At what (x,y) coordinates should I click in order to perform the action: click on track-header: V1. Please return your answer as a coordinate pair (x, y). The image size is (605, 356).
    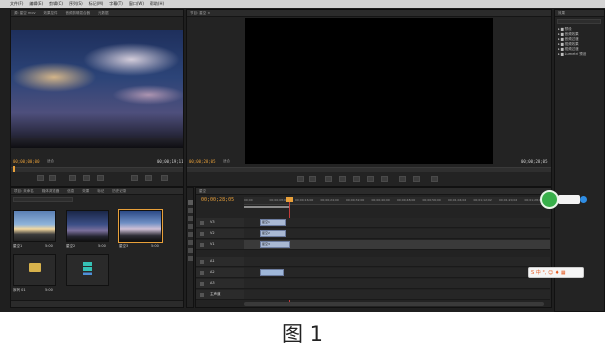
    Looking at the image, I should click on (220, 245).